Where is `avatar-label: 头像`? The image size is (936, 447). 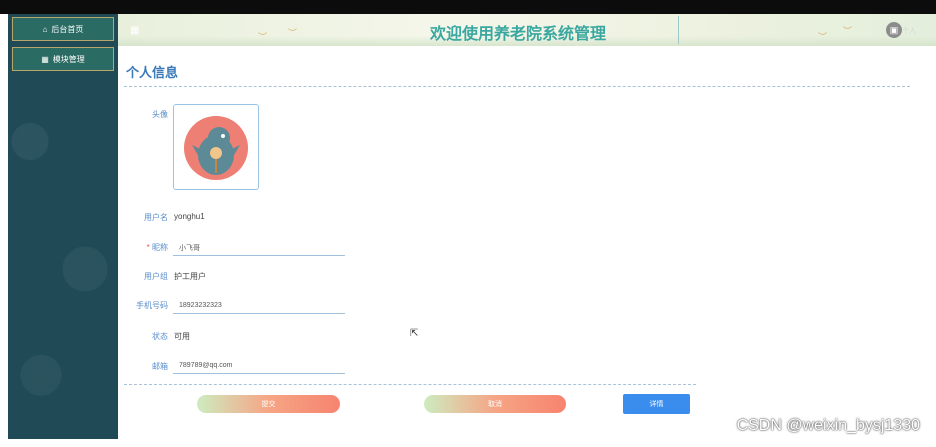
avatar-label: 头像 is located at coordinates (160, 114).